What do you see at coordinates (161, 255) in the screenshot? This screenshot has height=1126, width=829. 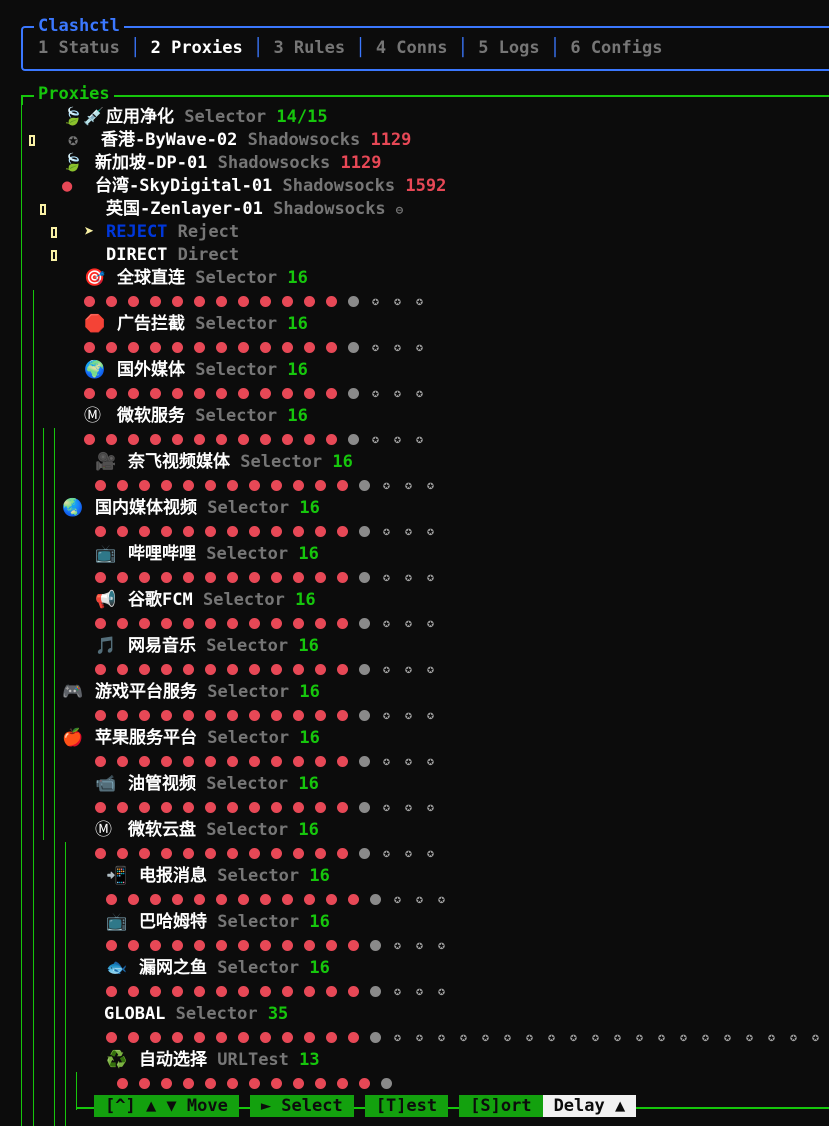 I see `proxy-item: DIRECT Direct` at bounding box center [161, 255].